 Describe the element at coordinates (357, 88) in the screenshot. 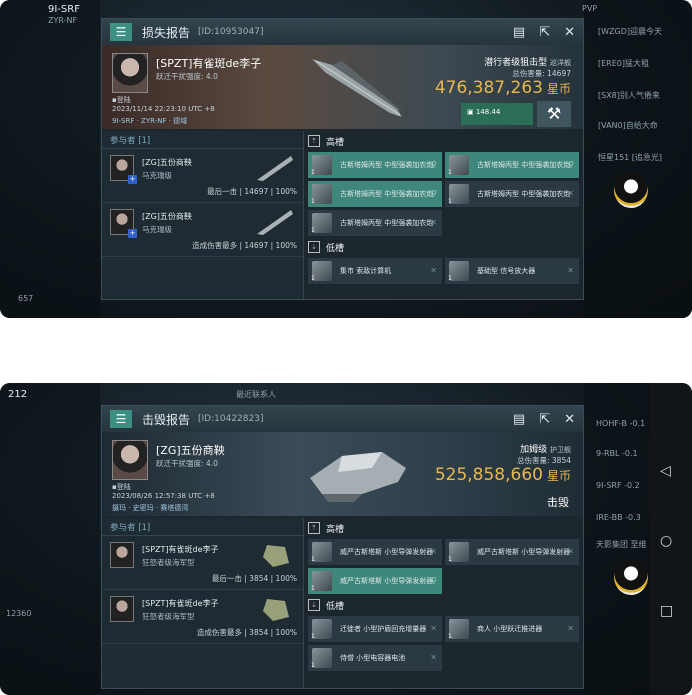

I see `ship-image` at that location.